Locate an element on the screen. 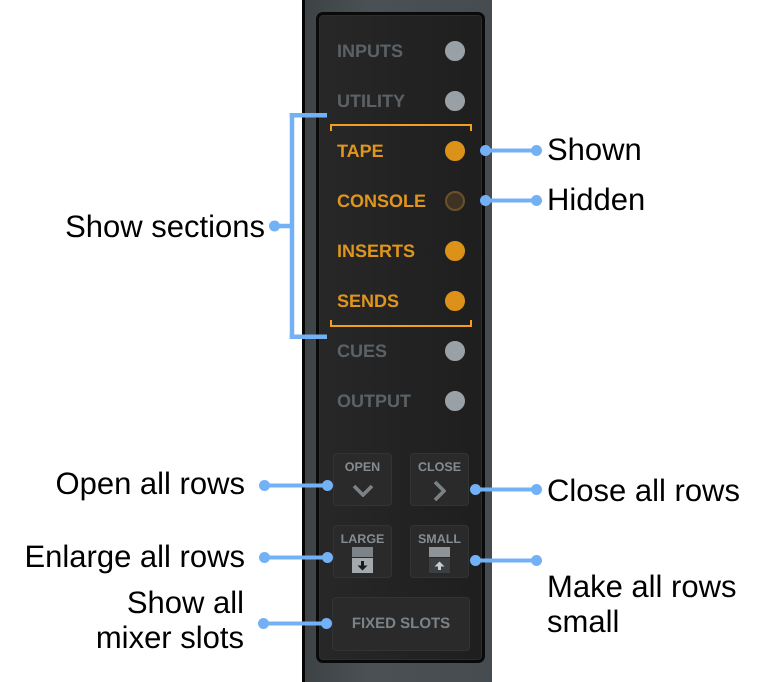 The width and height of the screenshot is (760, 682). section-label: TAPE is located at coordinates (360, 151).